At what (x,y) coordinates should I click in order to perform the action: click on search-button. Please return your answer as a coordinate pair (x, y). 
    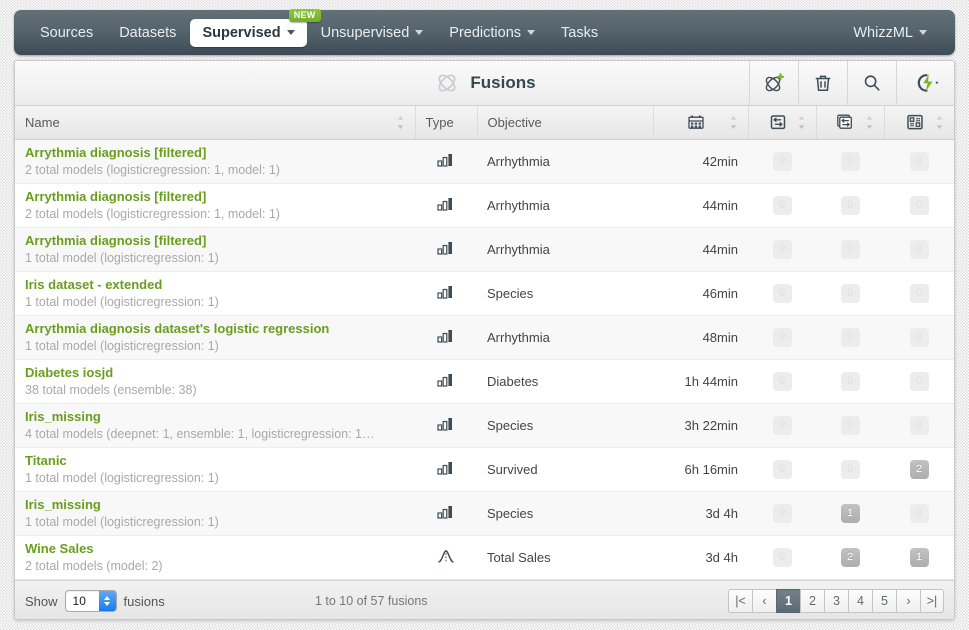
    Looking at the image, I should click on (871, 83).